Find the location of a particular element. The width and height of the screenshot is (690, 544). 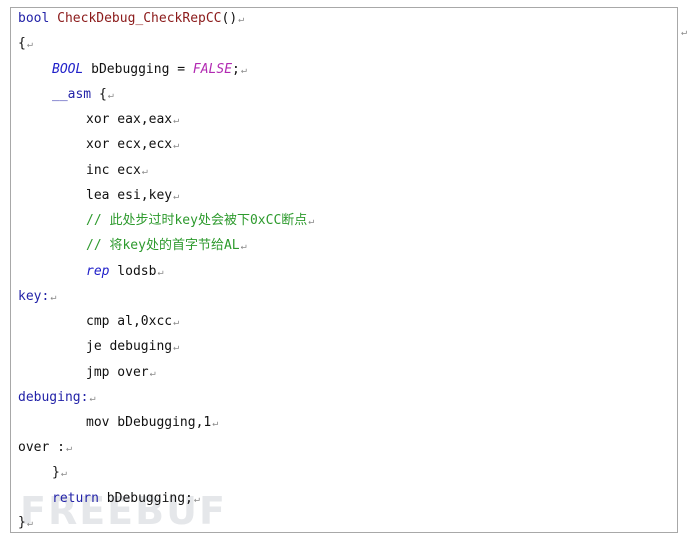

code-line-19: }↵ is located at coordinates (59, 473).